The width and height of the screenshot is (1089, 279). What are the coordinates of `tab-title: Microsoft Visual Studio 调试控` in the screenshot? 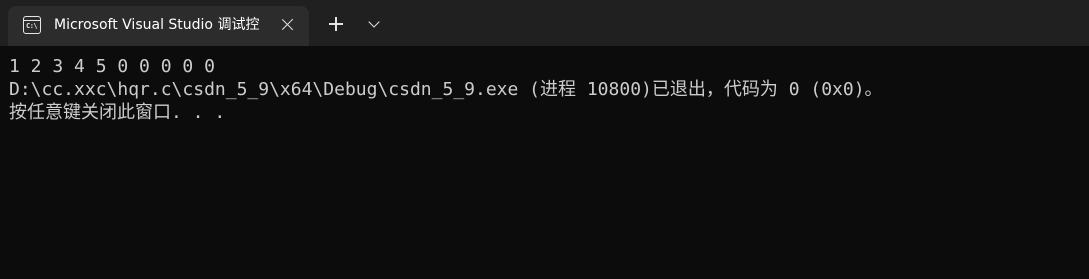 It's located at (157, 25).